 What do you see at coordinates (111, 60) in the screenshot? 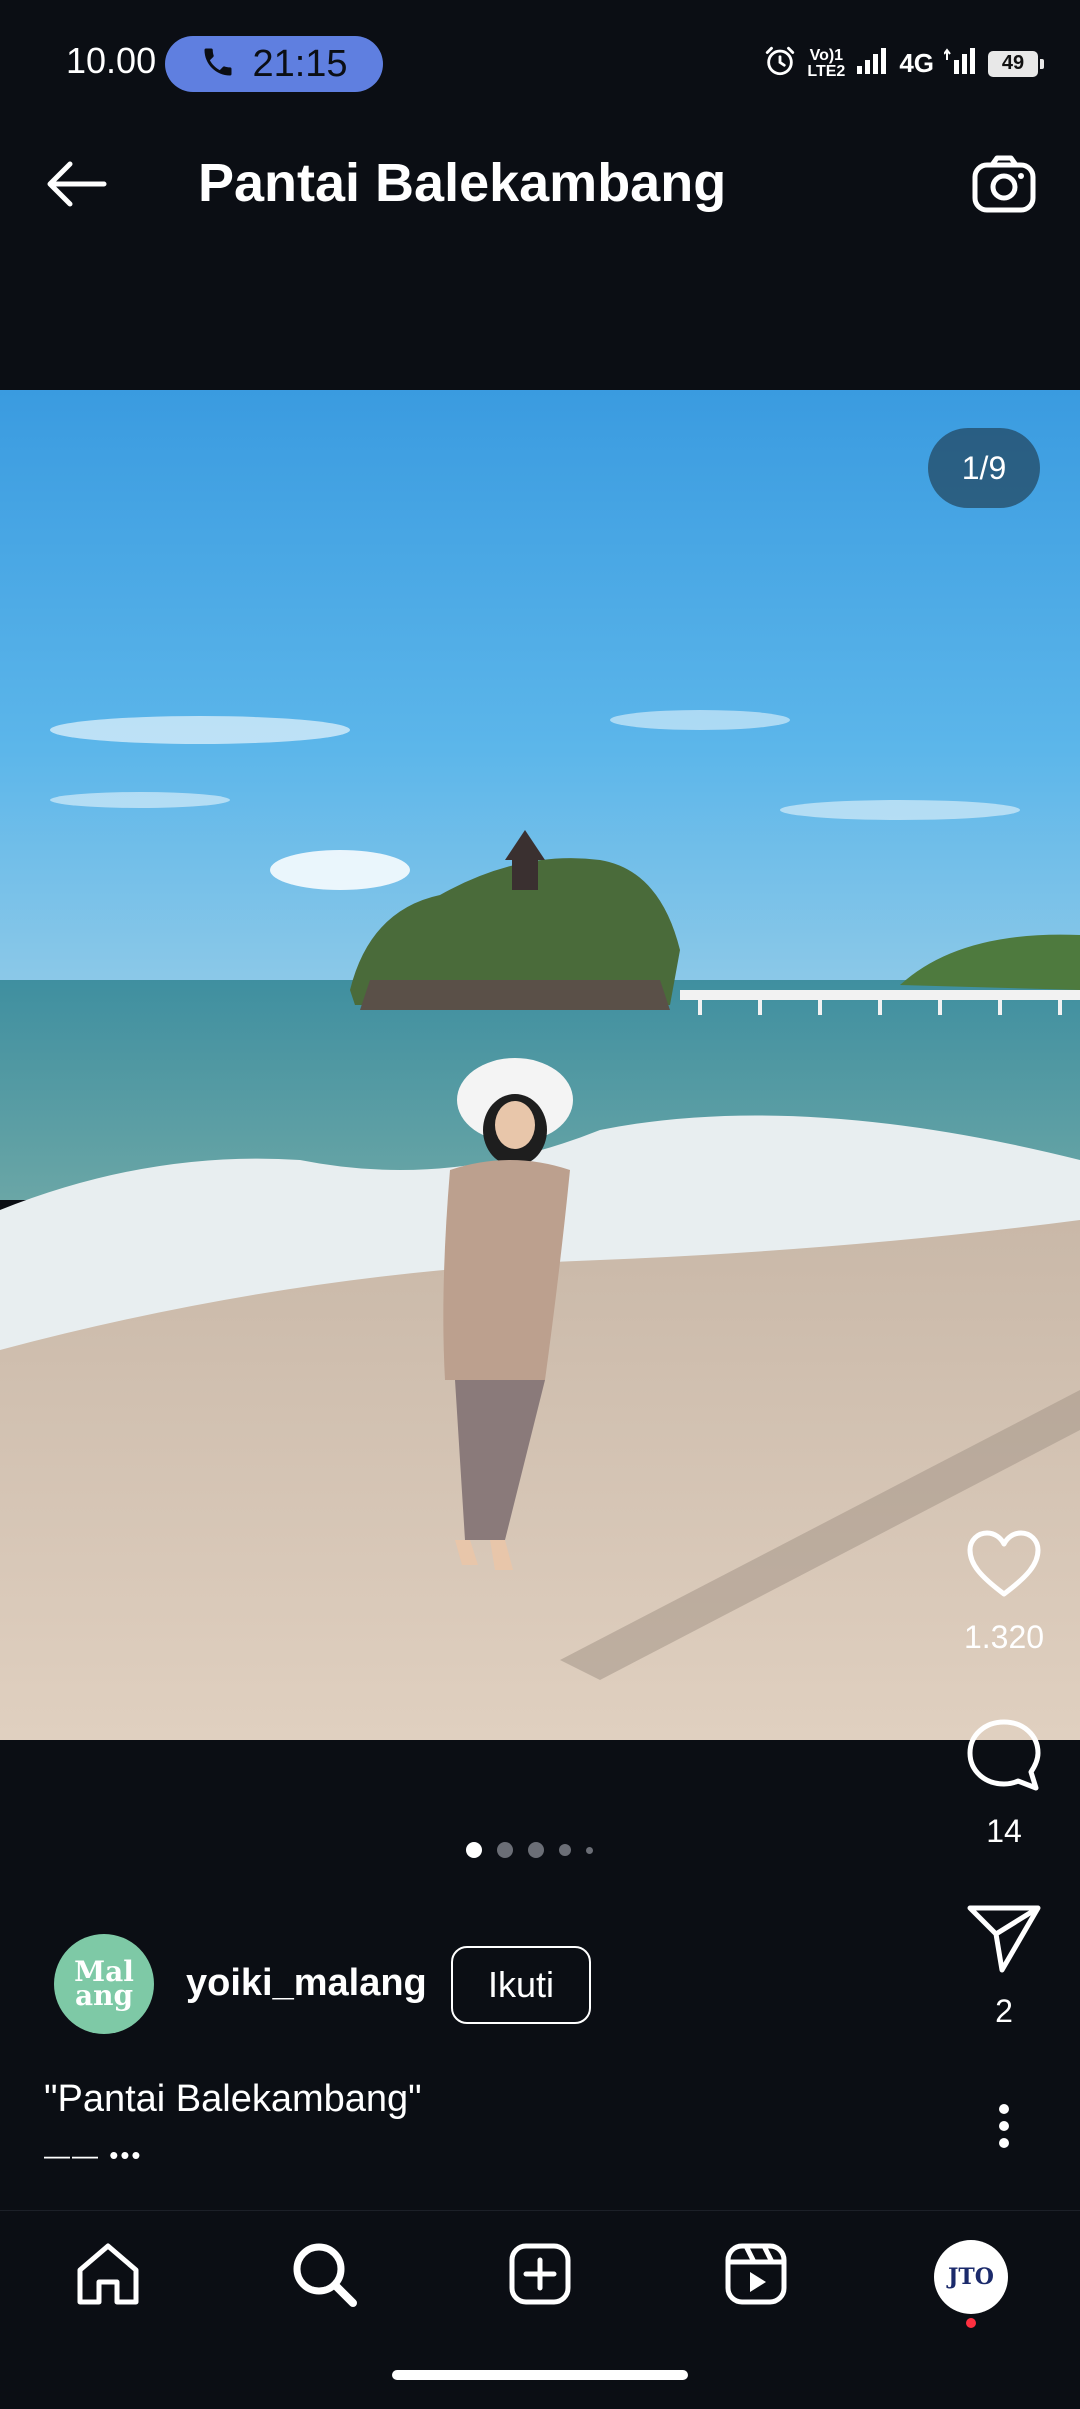
I see `status-time: 10.00` at bounding box center [111, 60].